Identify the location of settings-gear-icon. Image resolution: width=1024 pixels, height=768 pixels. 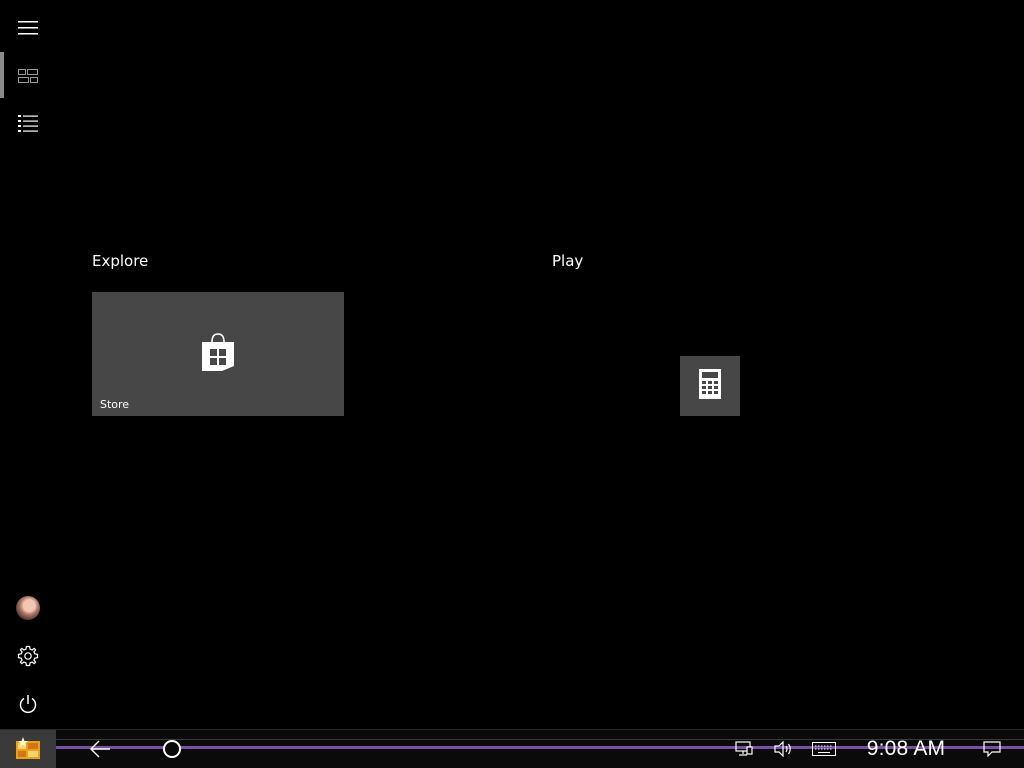
(28, 656).